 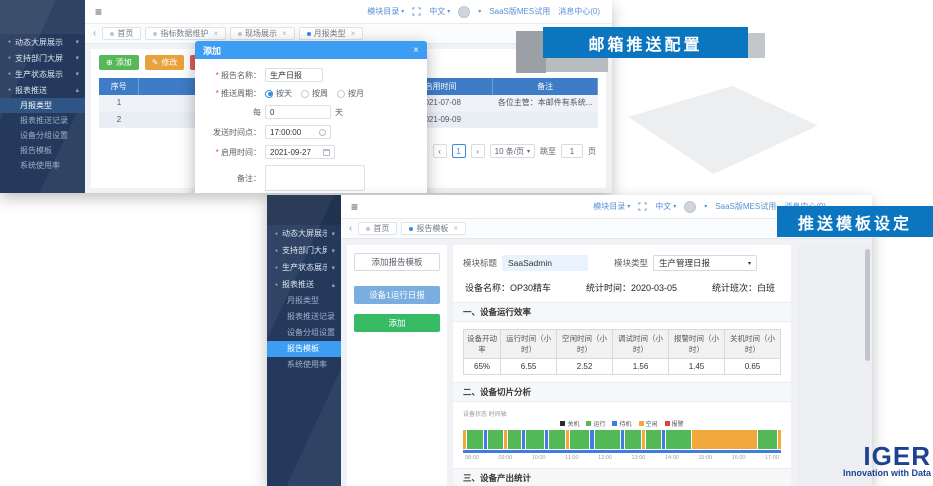 I want to click on add-button: 添加, so click(x=397, y=323).